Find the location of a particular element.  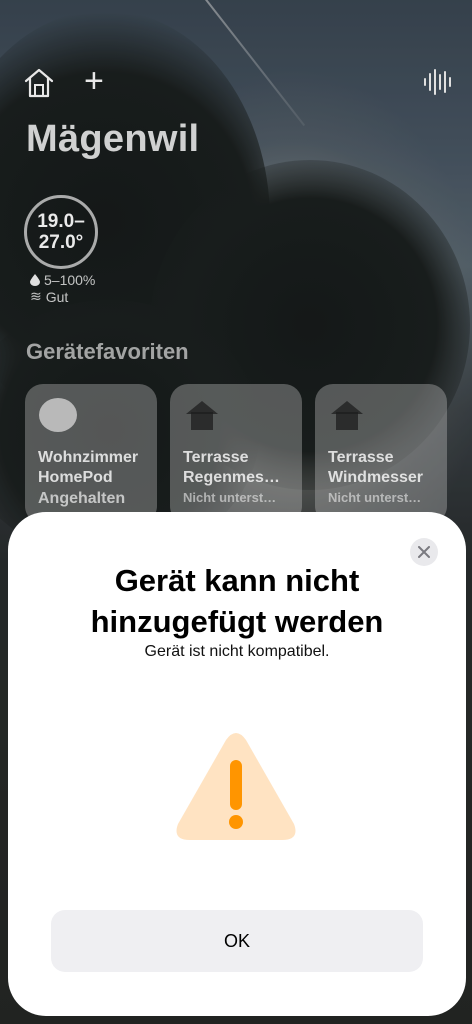

ok-button: OK is located at coordinates (237, 941).